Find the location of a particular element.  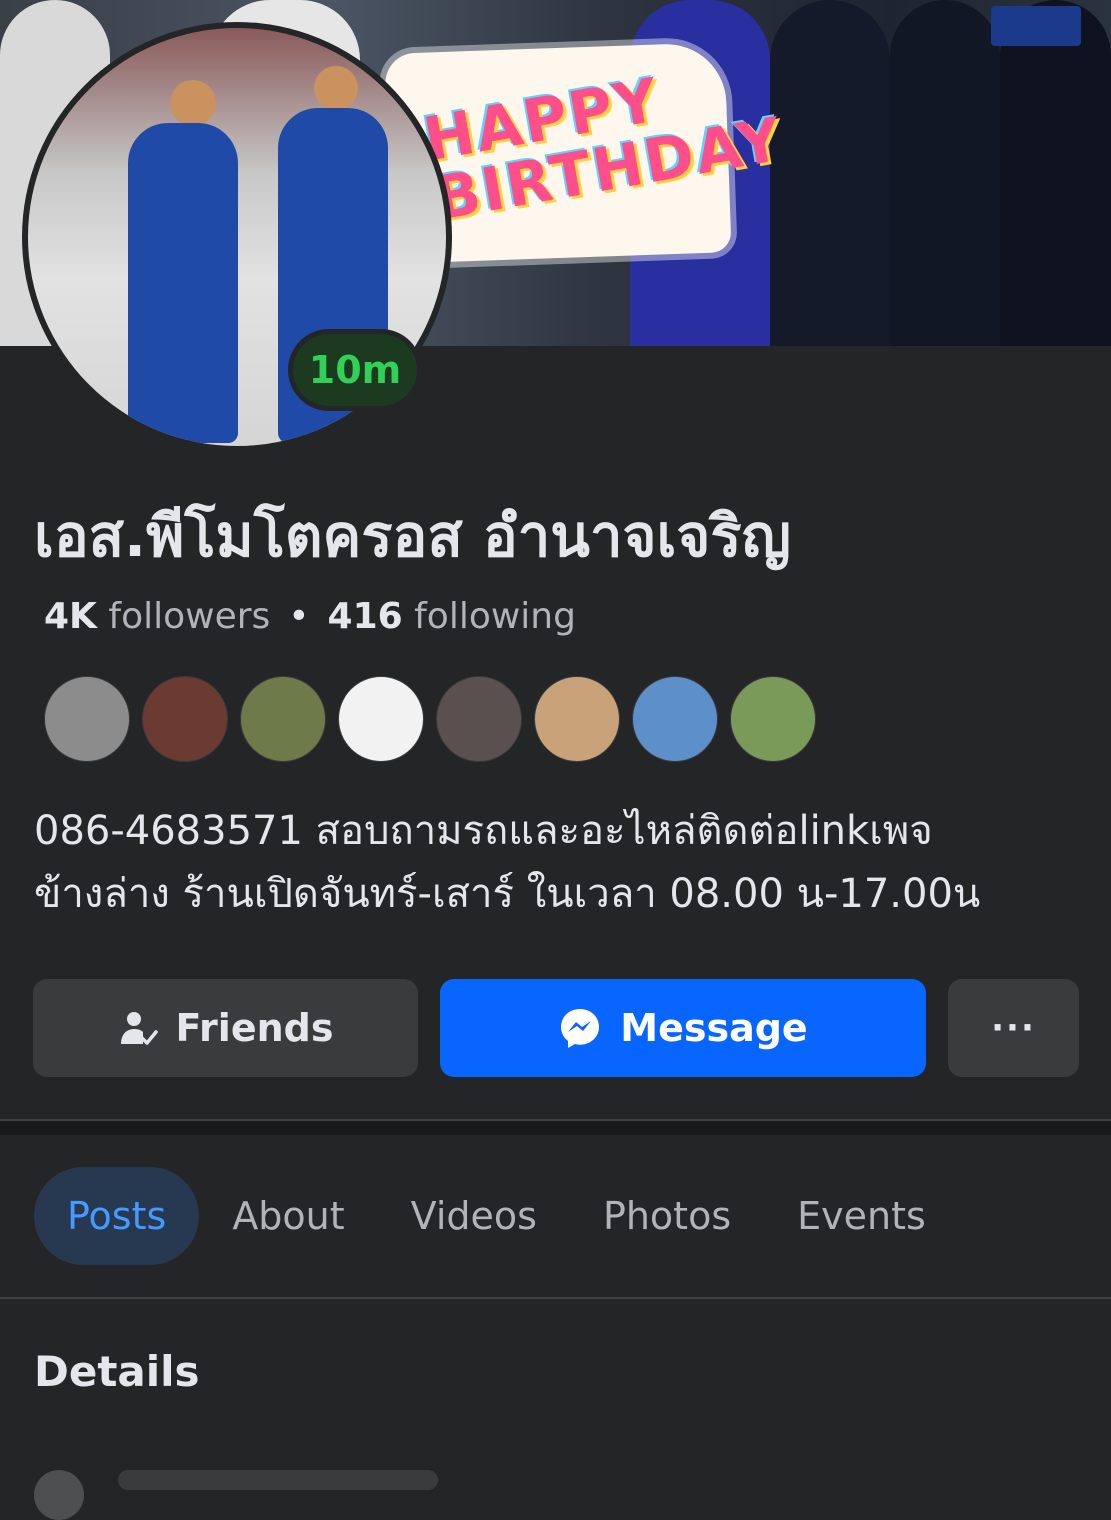

status-time: 10m is located at coordinates (355, 370).